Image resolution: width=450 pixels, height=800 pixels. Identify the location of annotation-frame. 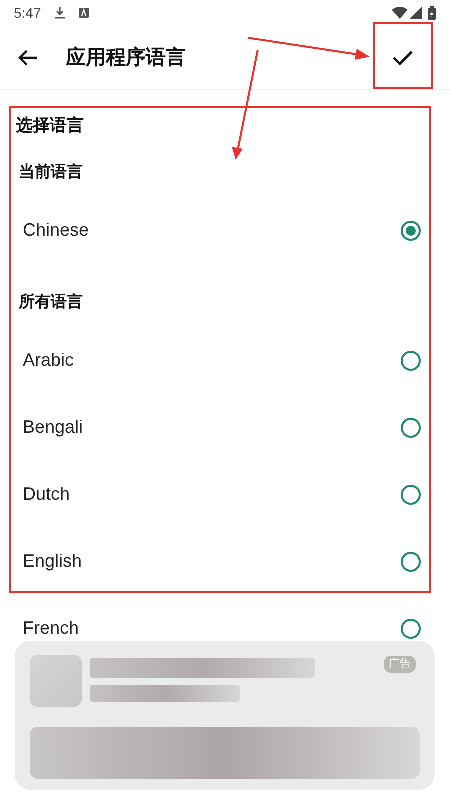
(403, 55).